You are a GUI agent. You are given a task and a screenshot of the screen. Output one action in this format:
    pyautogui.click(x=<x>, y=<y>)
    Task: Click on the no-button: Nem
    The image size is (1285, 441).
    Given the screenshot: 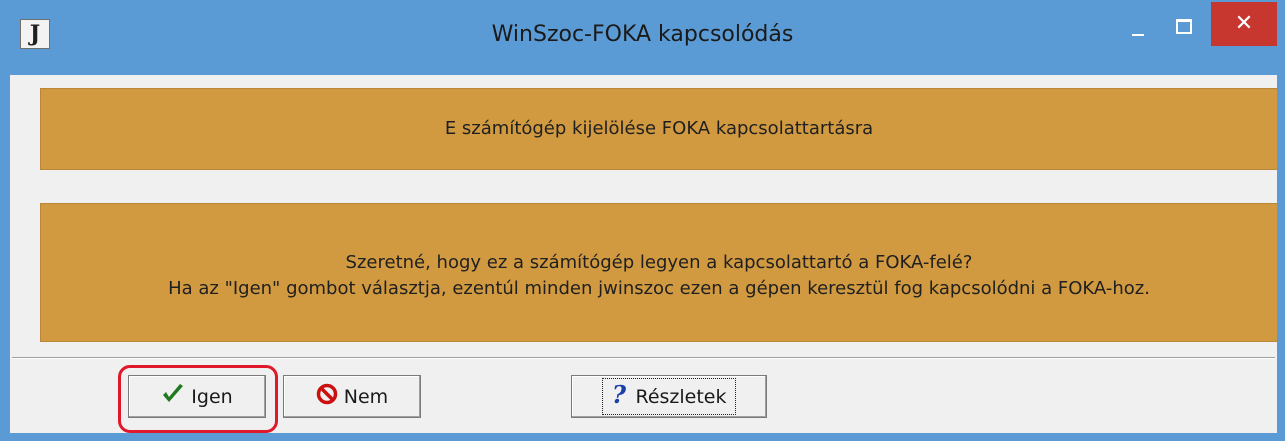 What is the action you would take?
    pyautogui.click(x=352, y=396)
    